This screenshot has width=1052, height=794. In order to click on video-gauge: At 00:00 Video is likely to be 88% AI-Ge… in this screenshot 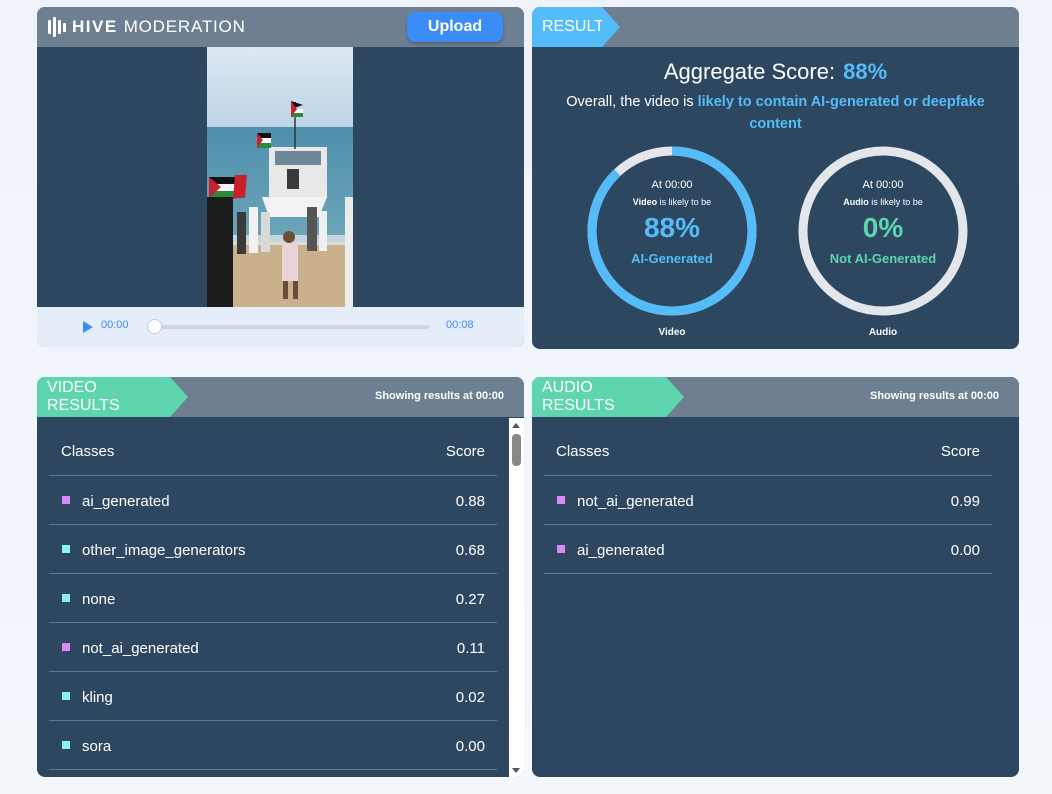, I will do `click(672, 241)`.